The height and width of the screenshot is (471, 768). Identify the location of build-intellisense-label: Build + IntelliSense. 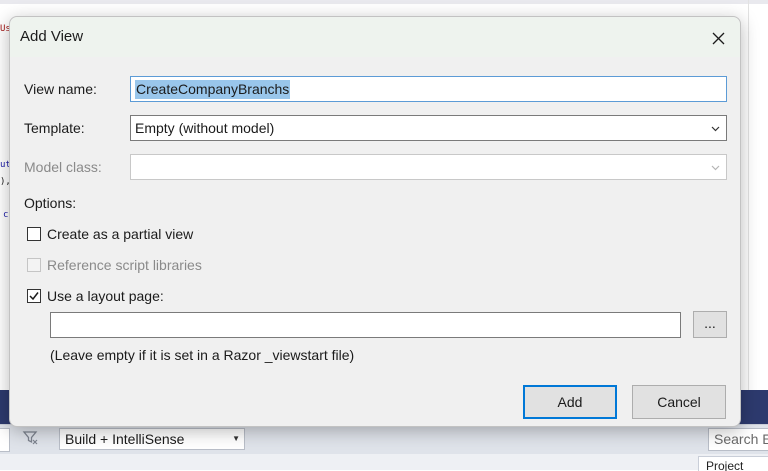
(125, 439).